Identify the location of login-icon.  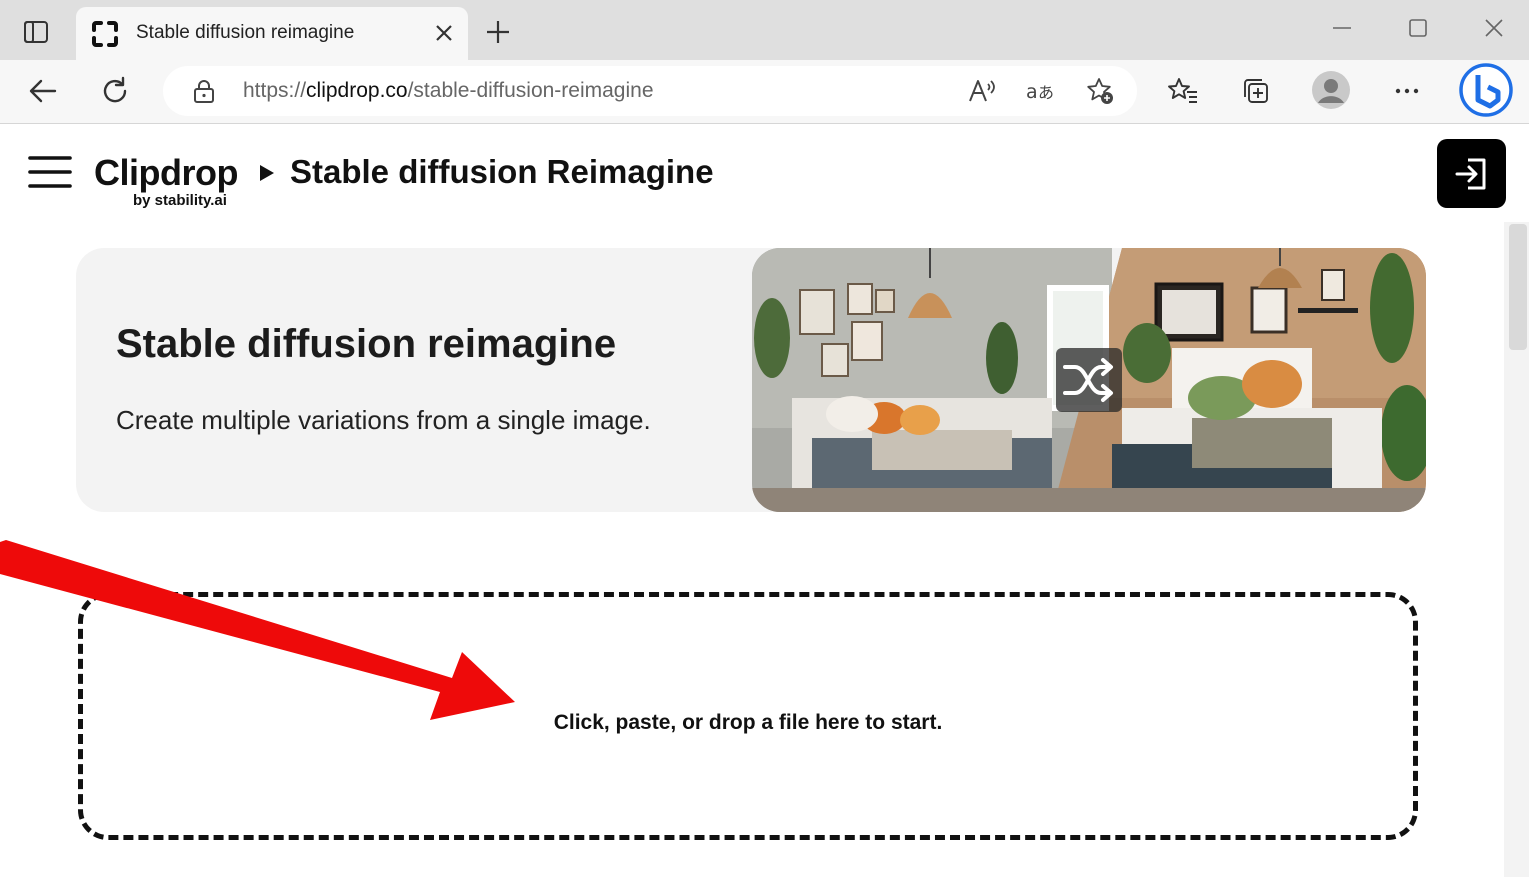
(1470, 173).